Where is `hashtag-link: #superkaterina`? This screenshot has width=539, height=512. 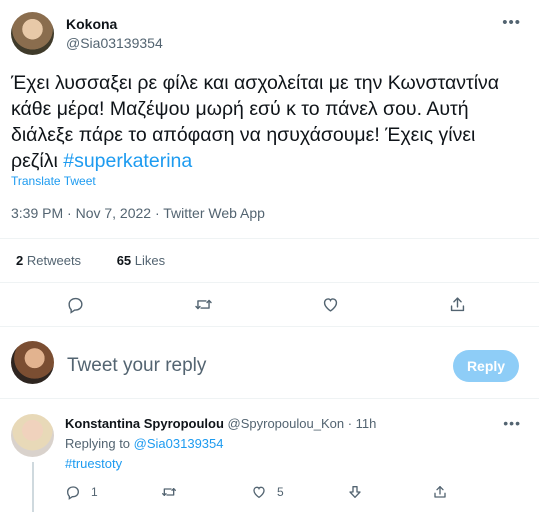 hashtag-link: #superkaterina is located at coordinates (127, 161).